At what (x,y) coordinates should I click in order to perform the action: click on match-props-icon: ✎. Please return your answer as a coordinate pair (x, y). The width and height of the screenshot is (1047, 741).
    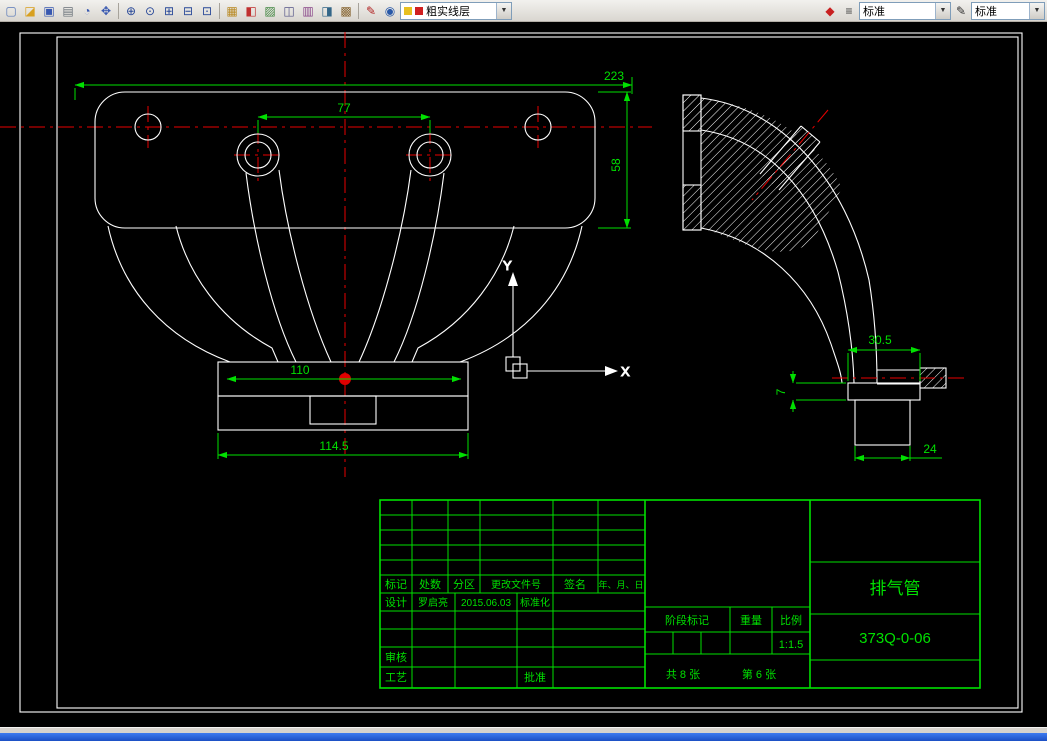
    Looking at the image, I should click on (371, 11).